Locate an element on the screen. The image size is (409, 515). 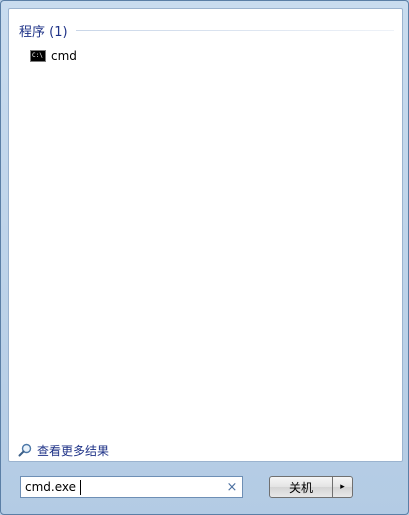
magnifier-icon is located at coordinates (25, 450).